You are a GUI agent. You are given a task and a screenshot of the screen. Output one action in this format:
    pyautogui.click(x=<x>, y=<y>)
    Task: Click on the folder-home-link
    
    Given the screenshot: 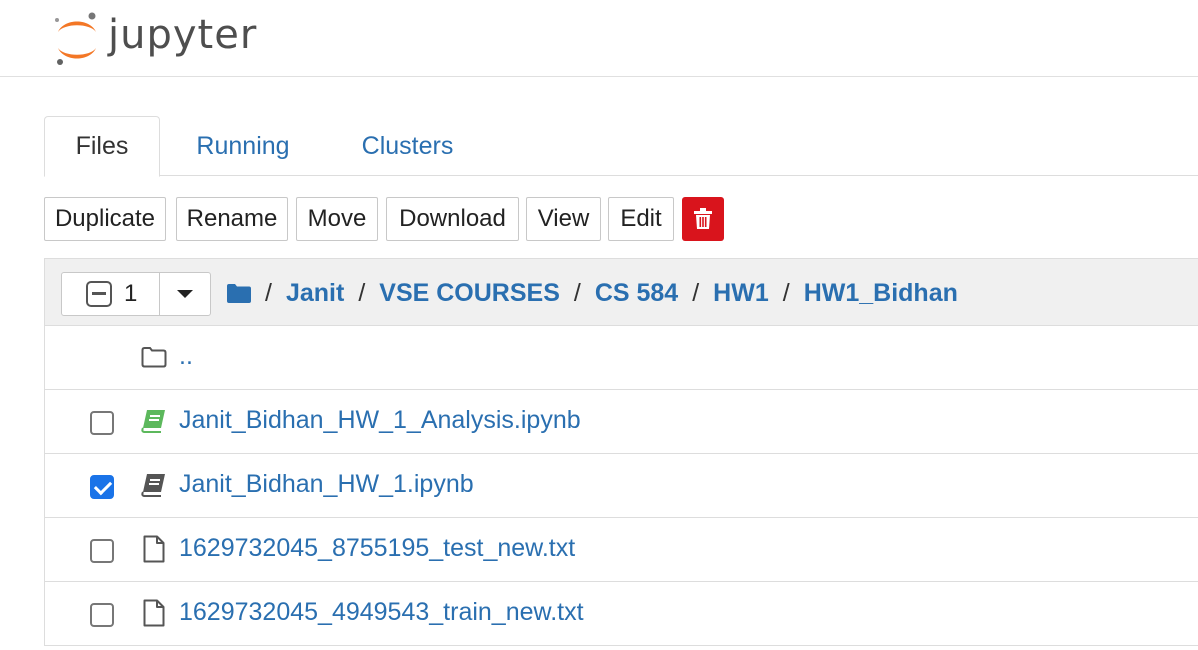 What is the action you would take?
    pyautogui.click(x=239, y=293)
    